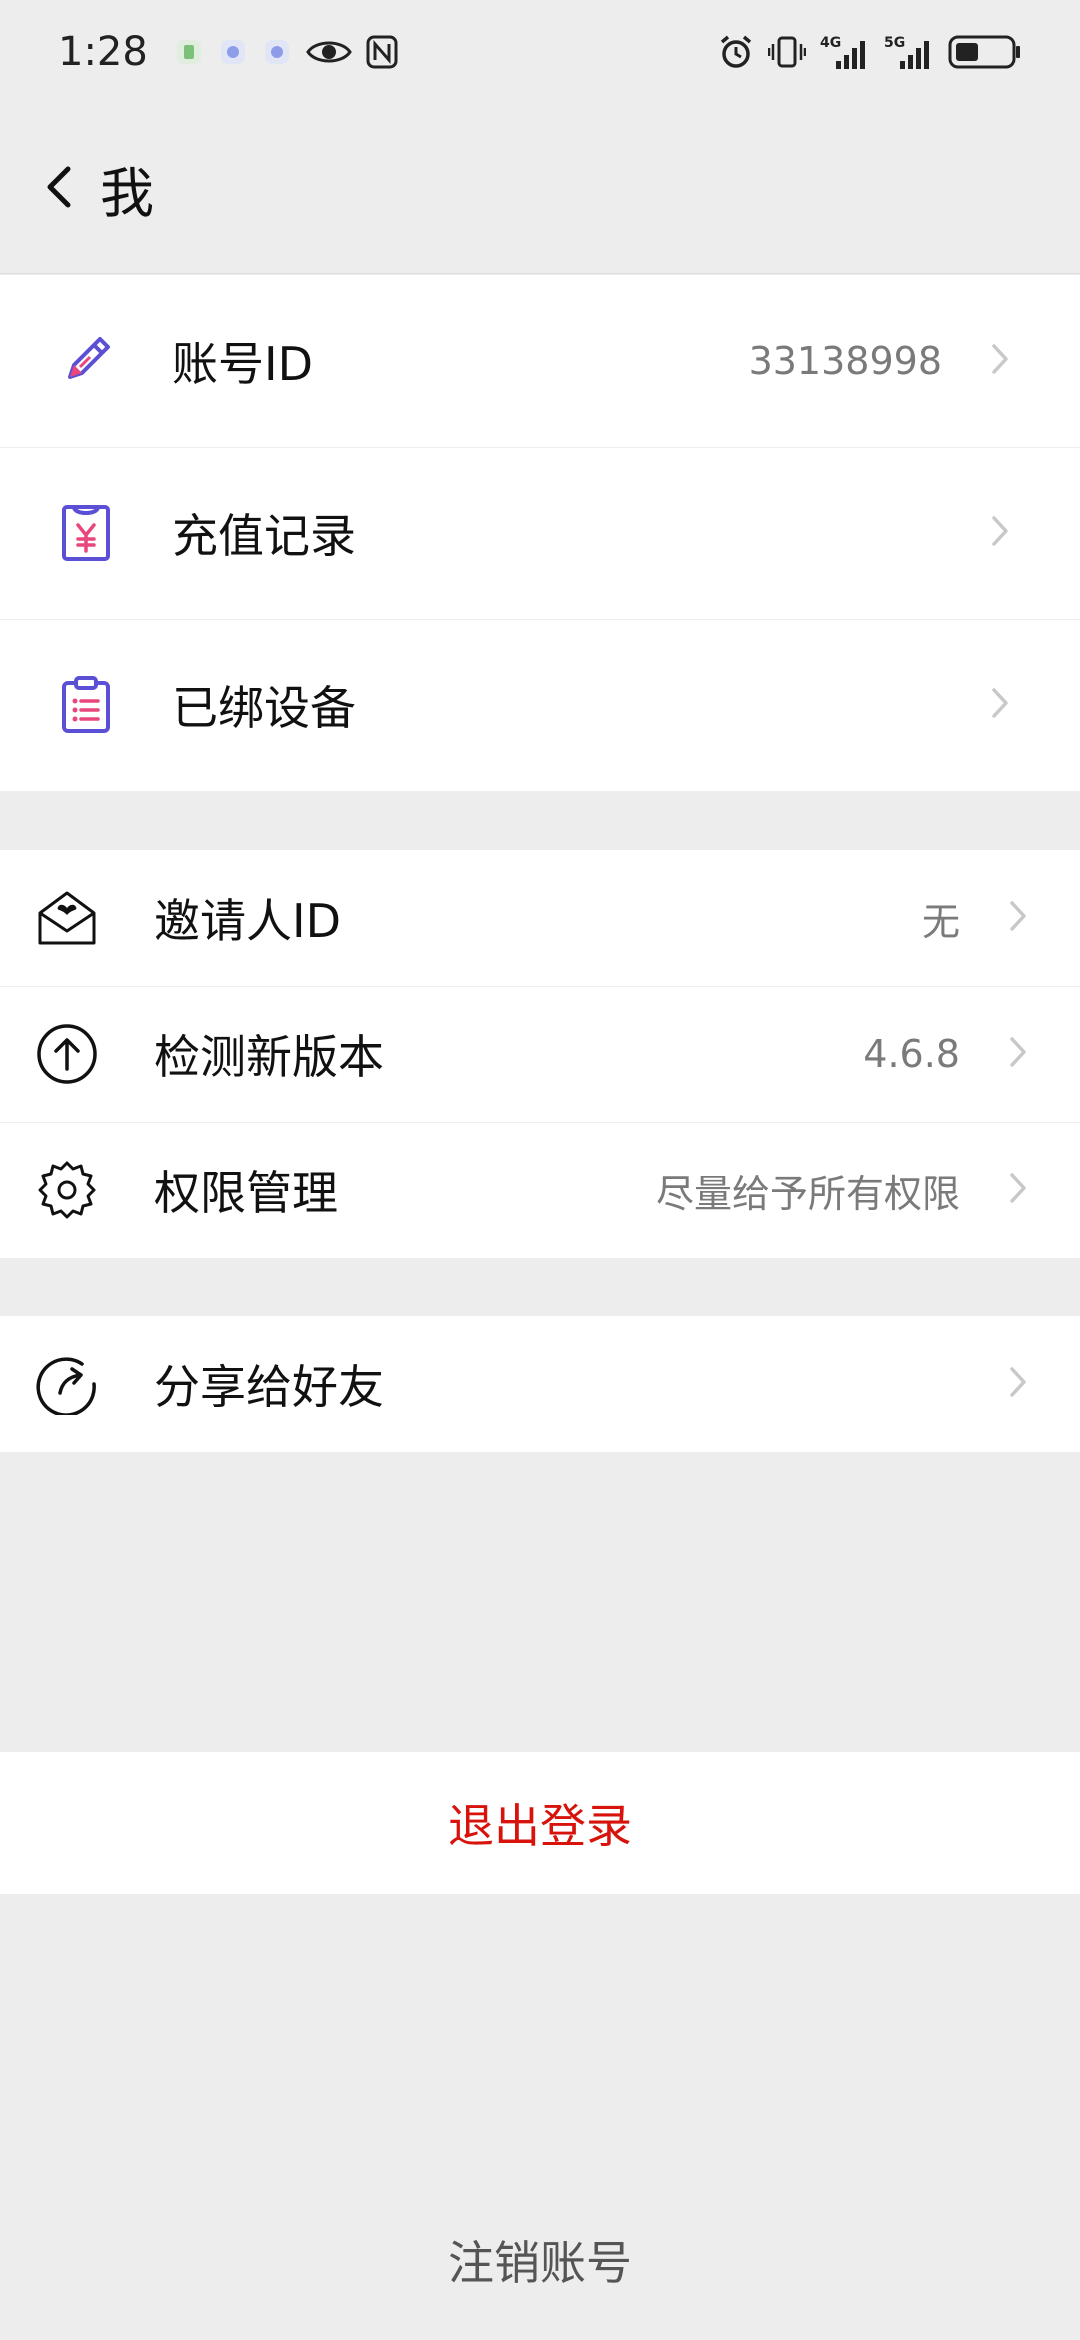 The width and height of the screenshot is (1080, 2340). Describe the element at coordinates (894, 43) in the screenshot. I see `svg-text: 5G` at that location.